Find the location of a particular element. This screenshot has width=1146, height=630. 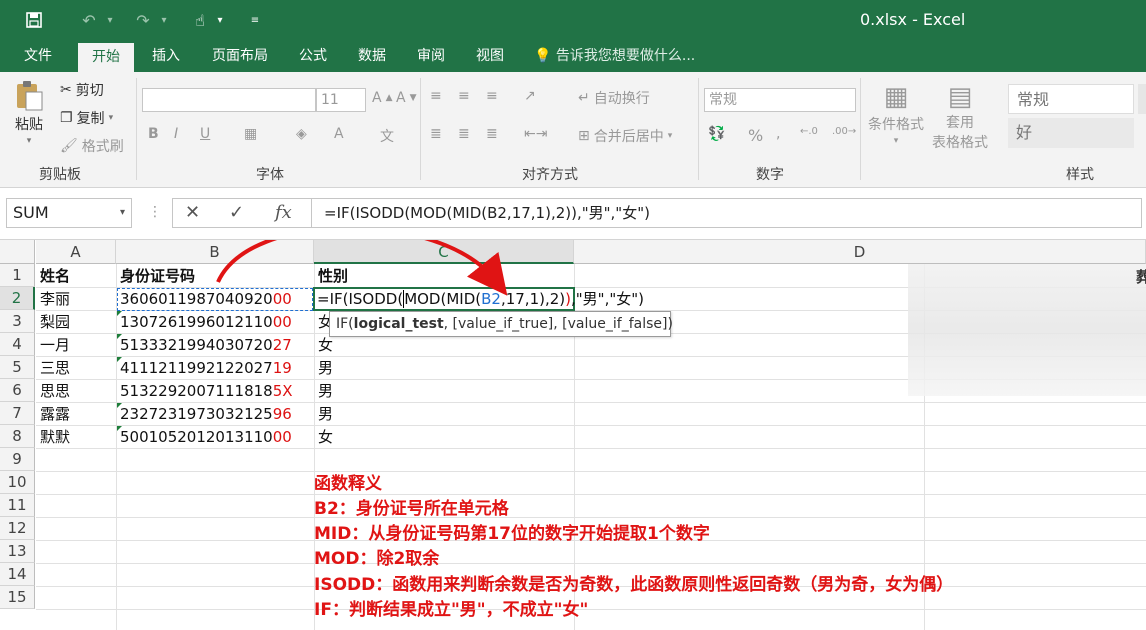

align-middle-icon: ≡ is located at coordinates (464, 96).